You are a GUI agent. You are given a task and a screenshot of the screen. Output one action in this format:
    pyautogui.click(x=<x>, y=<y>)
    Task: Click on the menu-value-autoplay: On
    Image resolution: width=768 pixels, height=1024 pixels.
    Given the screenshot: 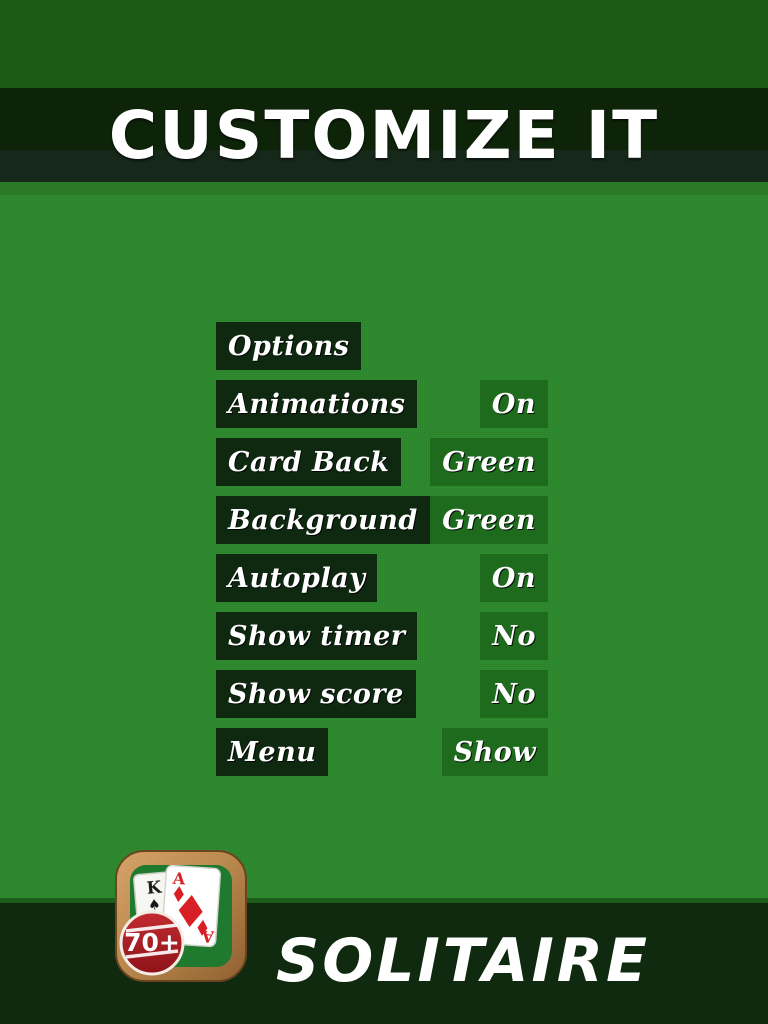 What is the action you would take?
    pyautogui.click(x=513, y=578)
    